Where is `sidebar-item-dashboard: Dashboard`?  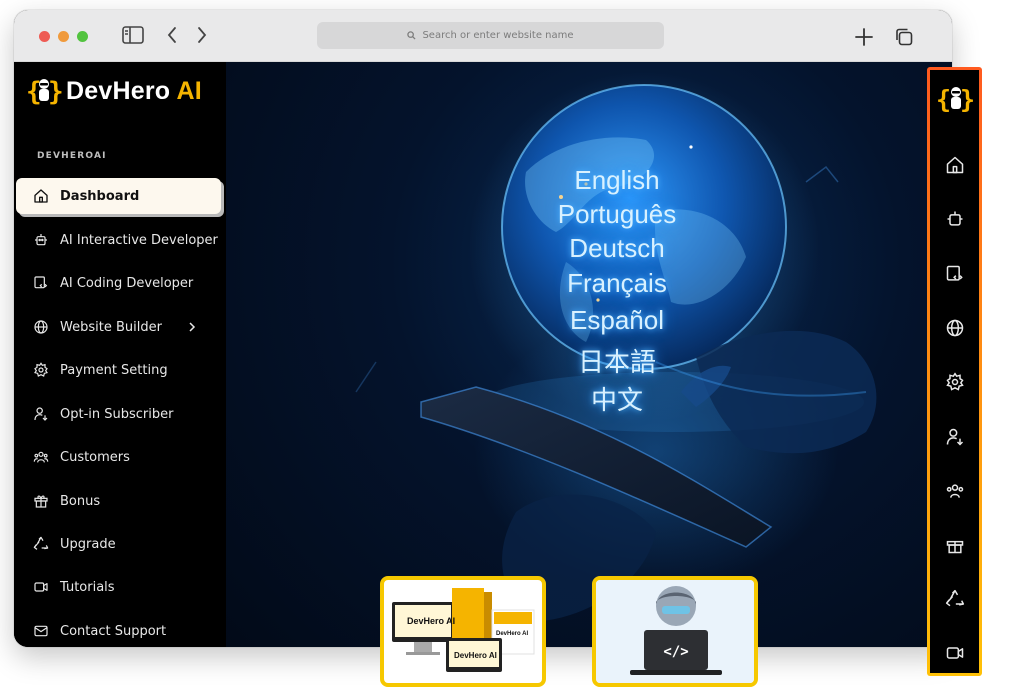
sidebar-item-dashboard: Dashboard is located at coordinates (118, 196).